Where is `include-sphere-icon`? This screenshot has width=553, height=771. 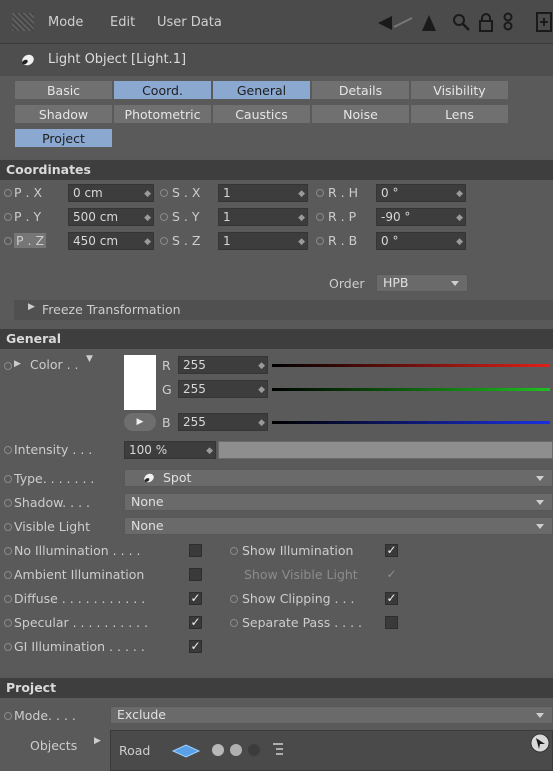 include-sphere-icon is located at coordinates (218, 750).